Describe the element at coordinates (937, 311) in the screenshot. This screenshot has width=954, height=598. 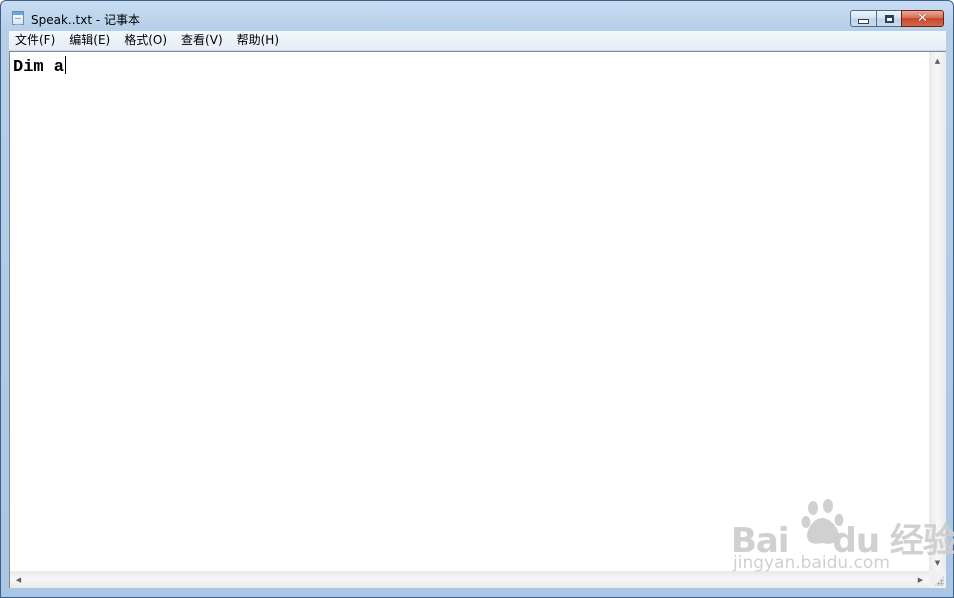
I see `vertical-scrollbar: ▲ ▼` at that location.